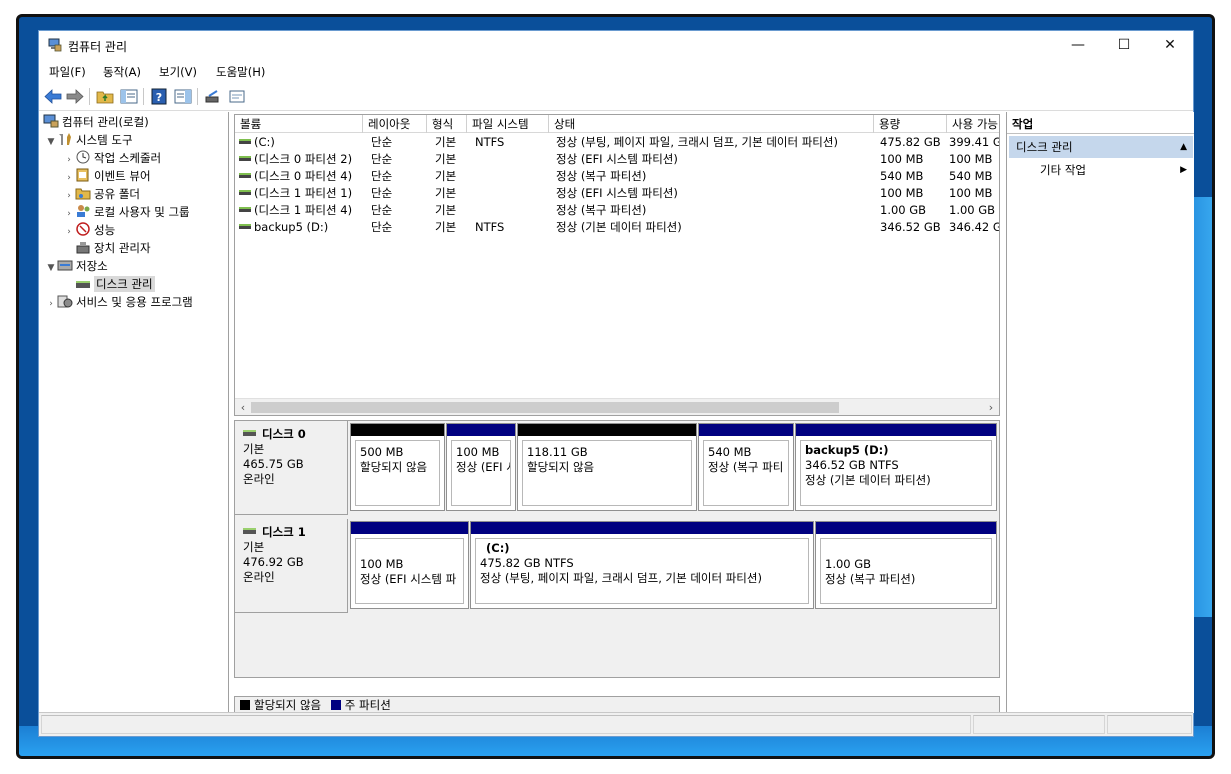 Image resolution: width=1231 pixels, height=774 pixels. Describe the element at coordinates (105, 96) in the screenshot. I see `up-folder-icon` at that location.